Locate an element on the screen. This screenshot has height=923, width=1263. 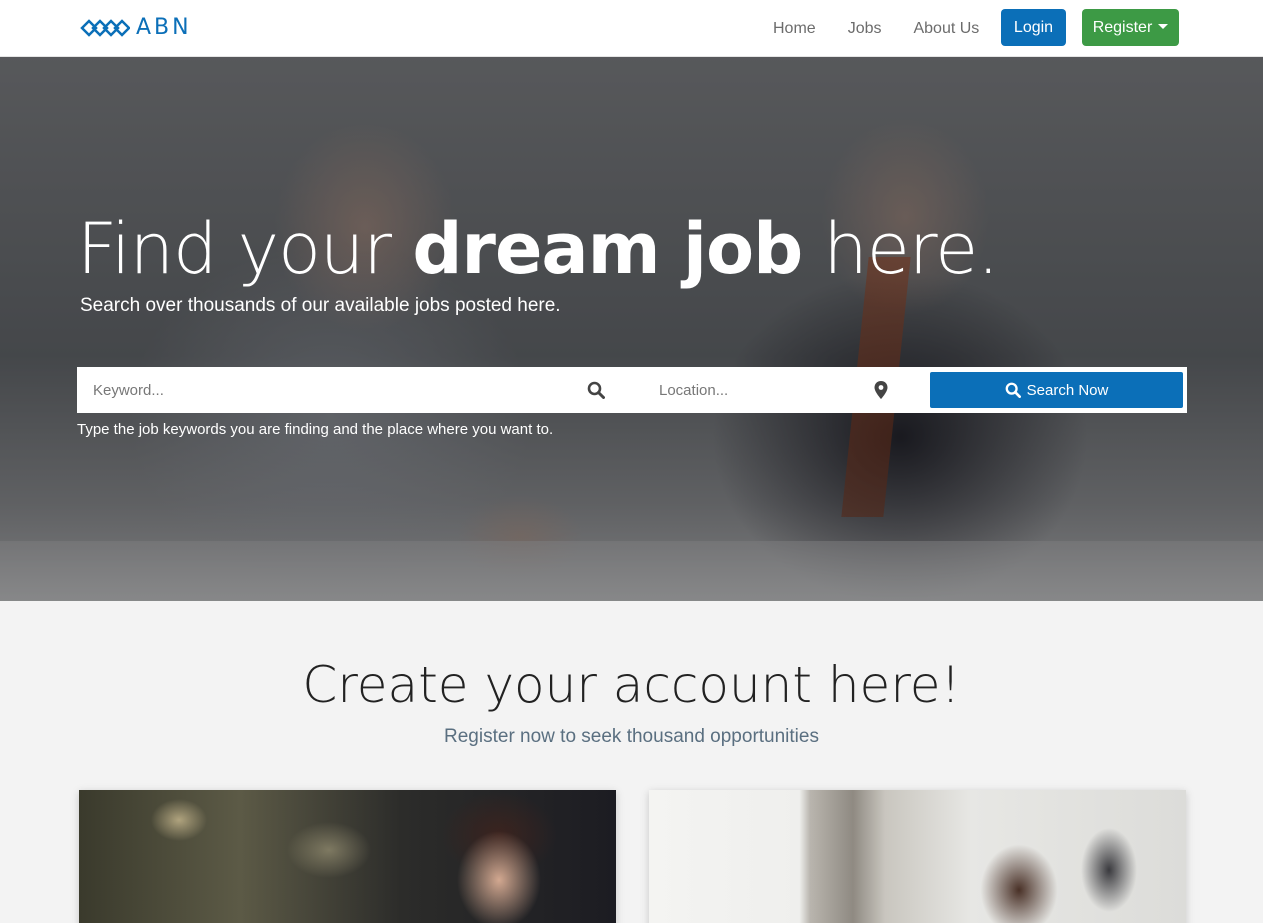
register-dropdown-button: Register is located at coordinates (1130, 27).